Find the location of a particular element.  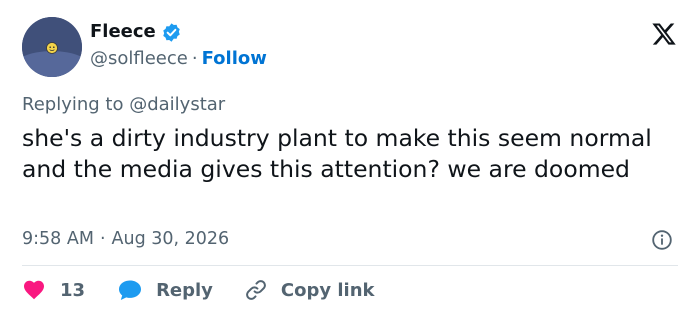

like-button: 13 is located at coordinates (53, 290).